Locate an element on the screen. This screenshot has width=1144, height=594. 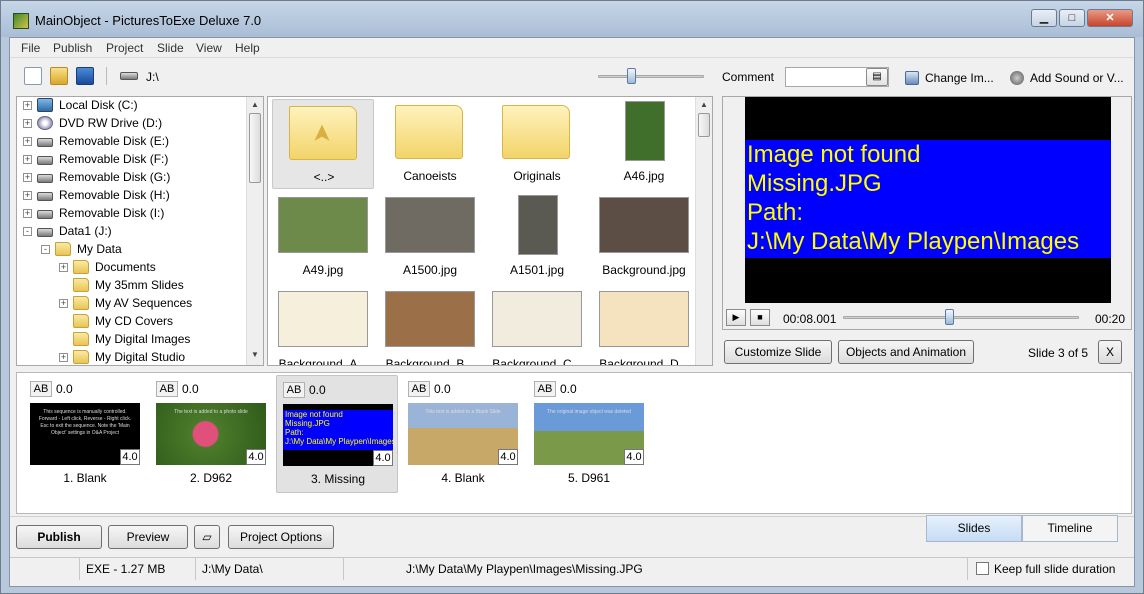
drive-path: J:\ is located at coordinates (152, 77).